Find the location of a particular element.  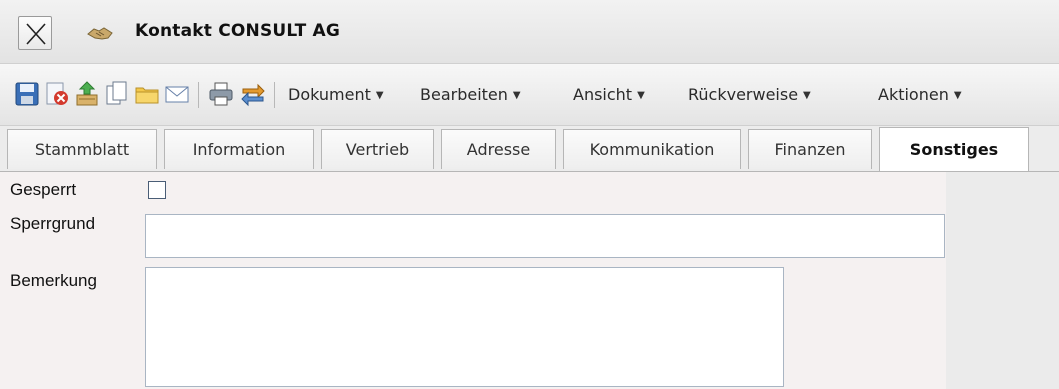

sperrgrund-field is located at coordinates (545, 236).